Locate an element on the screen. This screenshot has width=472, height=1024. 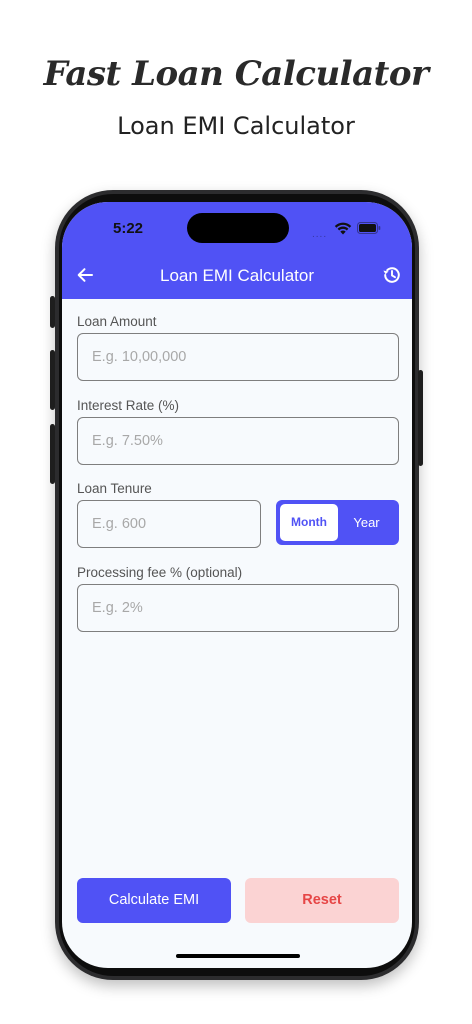
loan-amount-input is located at coordinates (238, 357).